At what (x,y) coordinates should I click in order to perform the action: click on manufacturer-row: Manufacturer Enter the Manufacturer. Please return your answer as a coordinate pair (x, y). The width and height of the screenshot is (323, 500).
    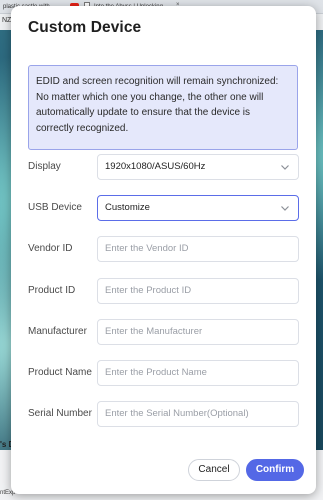
    Looking at the image, I should click on (163, 332).